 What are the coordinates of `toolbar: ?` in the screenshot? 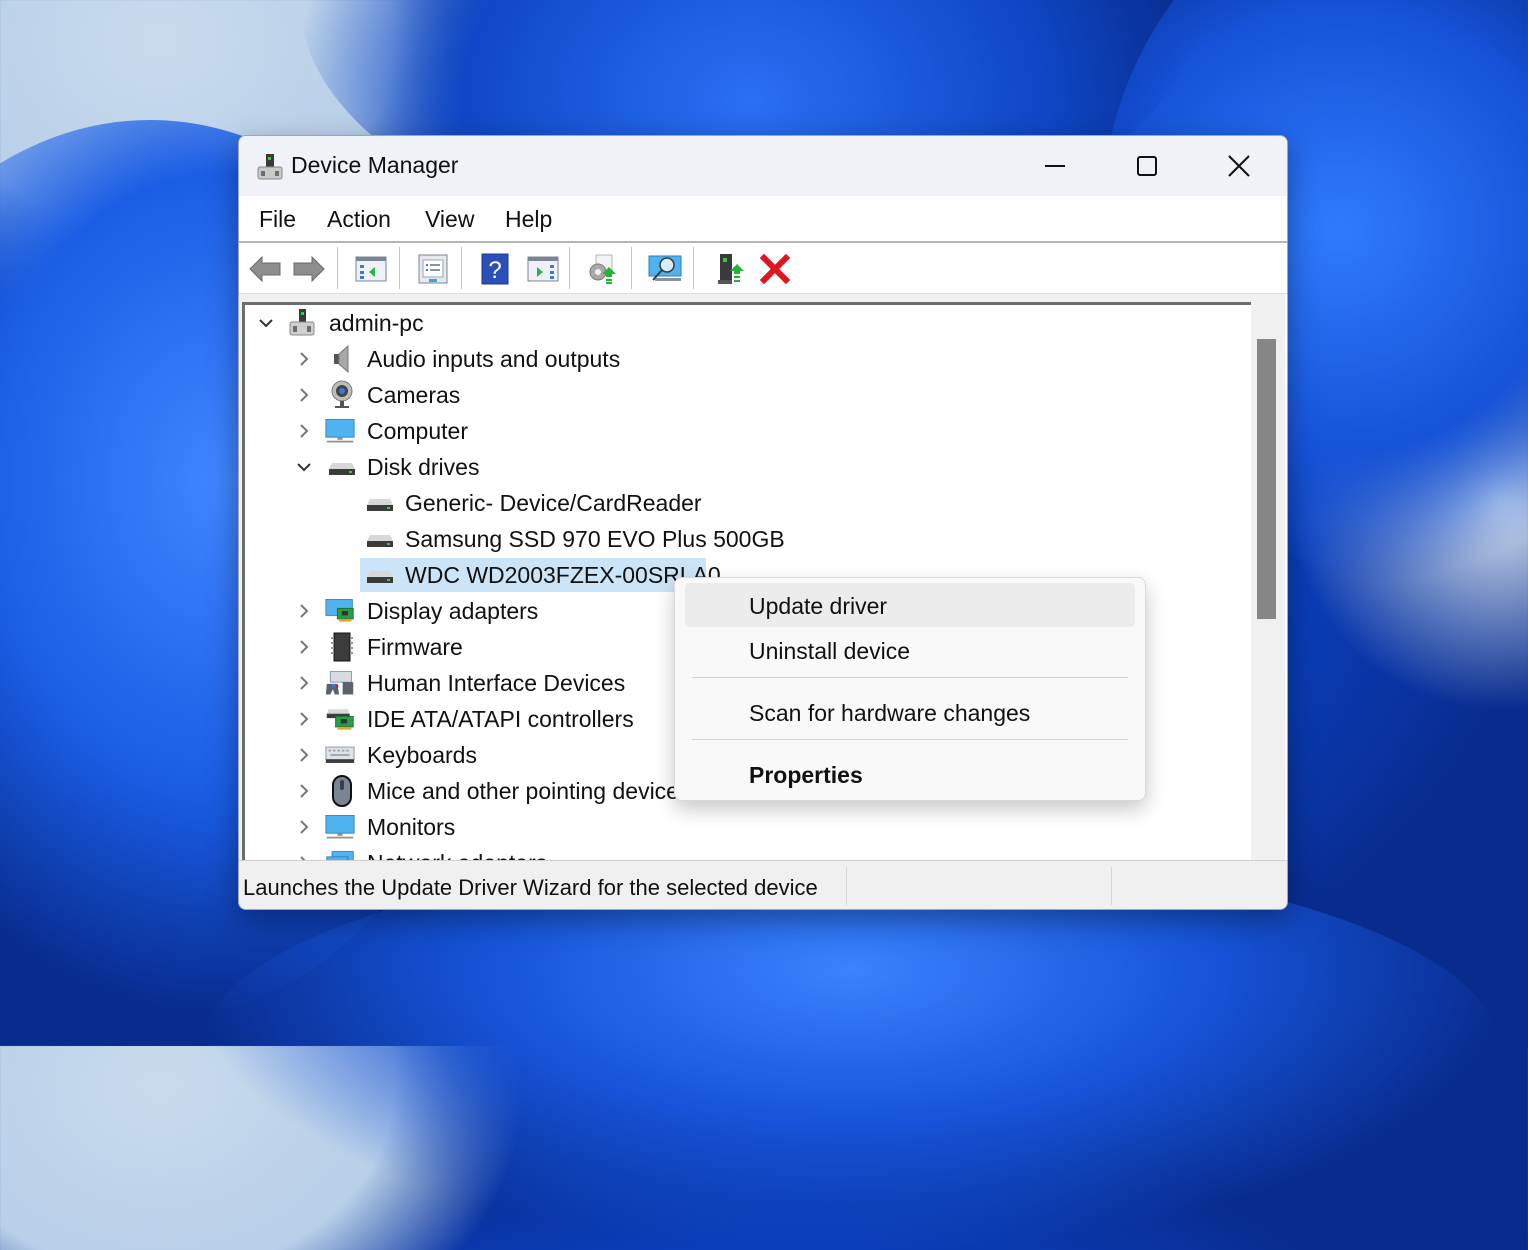 It's located at (763, 268).